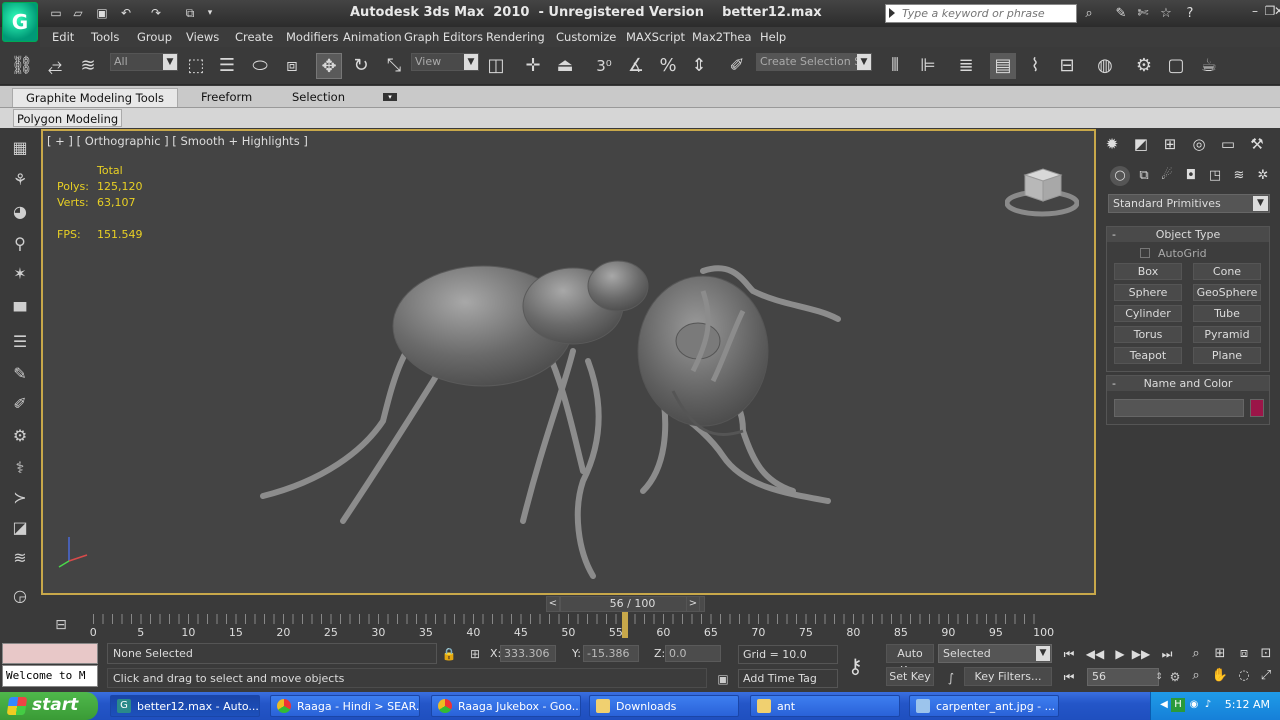  I want to click on gear-icon: ⚙, so click(20, 436).